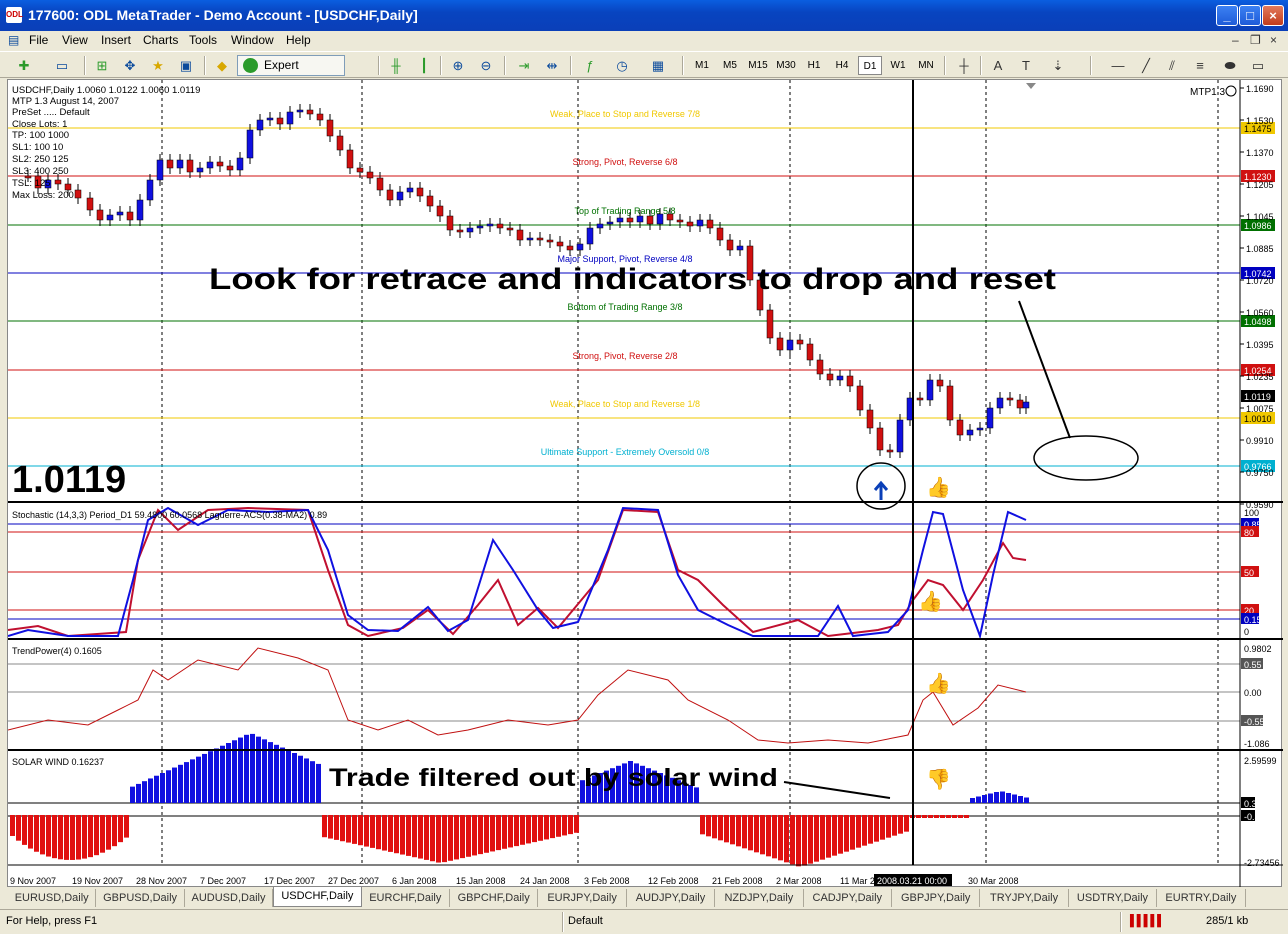 This screenshot has height=934, width=1288. Describe the element at coordinates (1258, 65) in the screenshot. I see `rectangle-icon: ▭` at that location.